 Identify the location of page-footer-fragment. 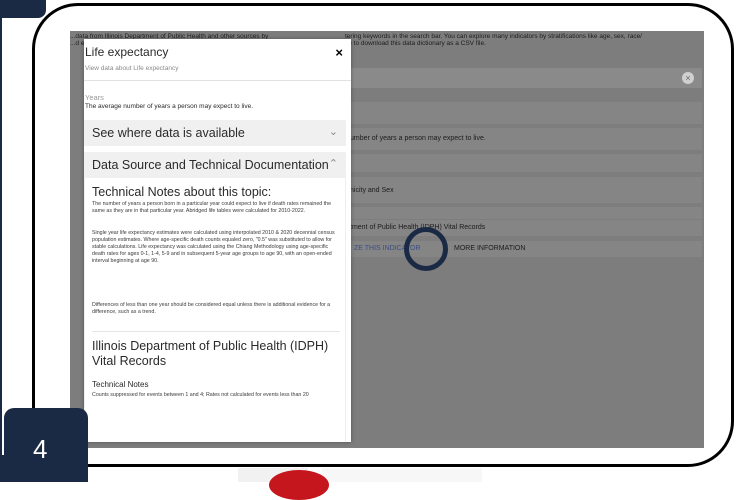
(402, 475).